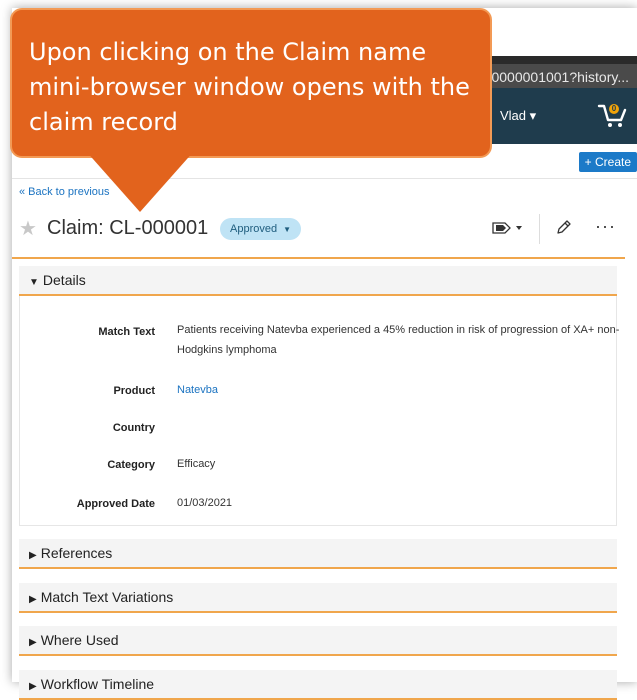 The image size is (637, 700). What do you see at coordinates (539, 229) in the screenshot?
I see `toolbar-divider` at bounding box center [539, 229].